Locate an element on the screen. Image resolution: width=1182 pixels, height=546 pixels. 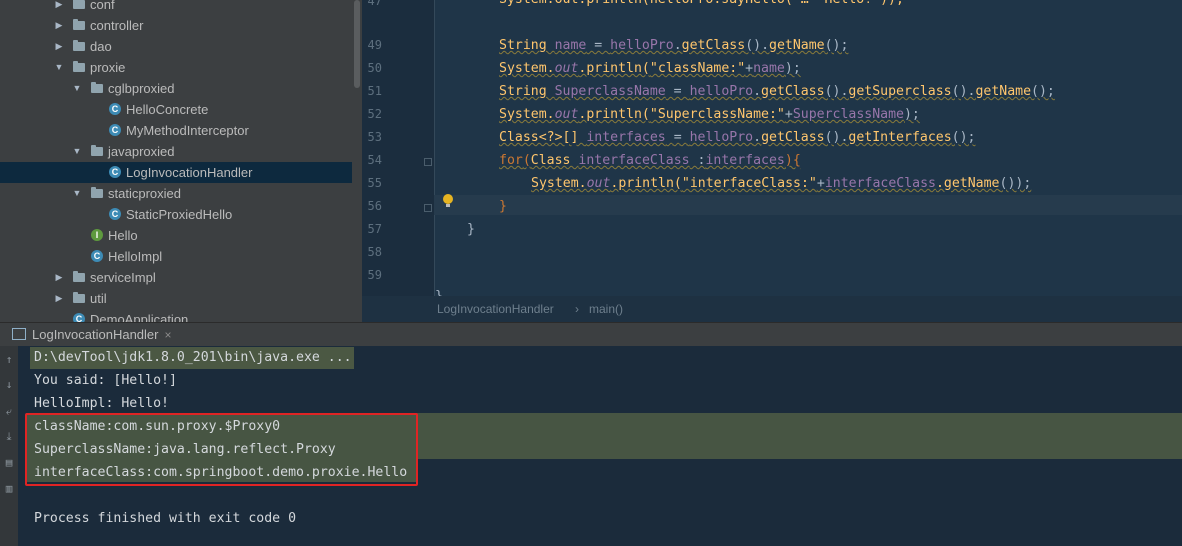
console-line: Process finished with exit code 0 is located at coordinates (165, 518).